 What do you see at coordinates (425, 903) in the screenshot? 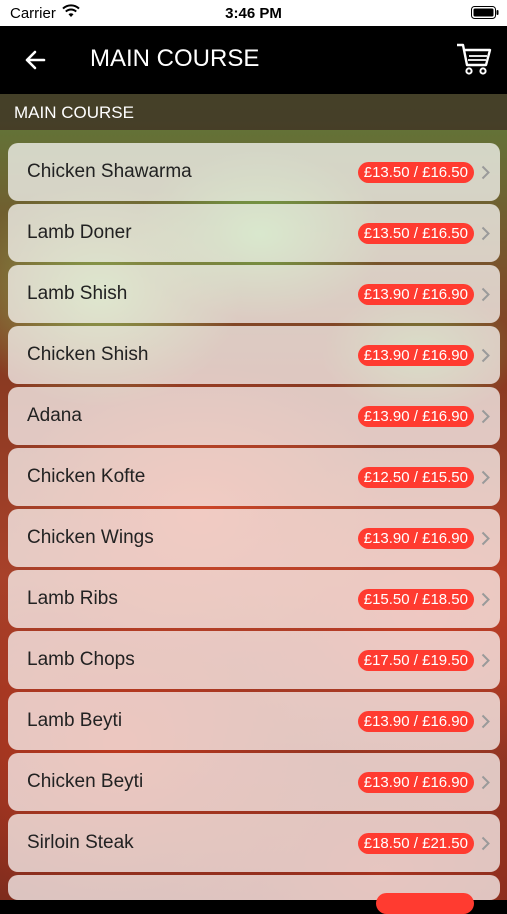
I see `price-badge` at bounding box center [425, 903].